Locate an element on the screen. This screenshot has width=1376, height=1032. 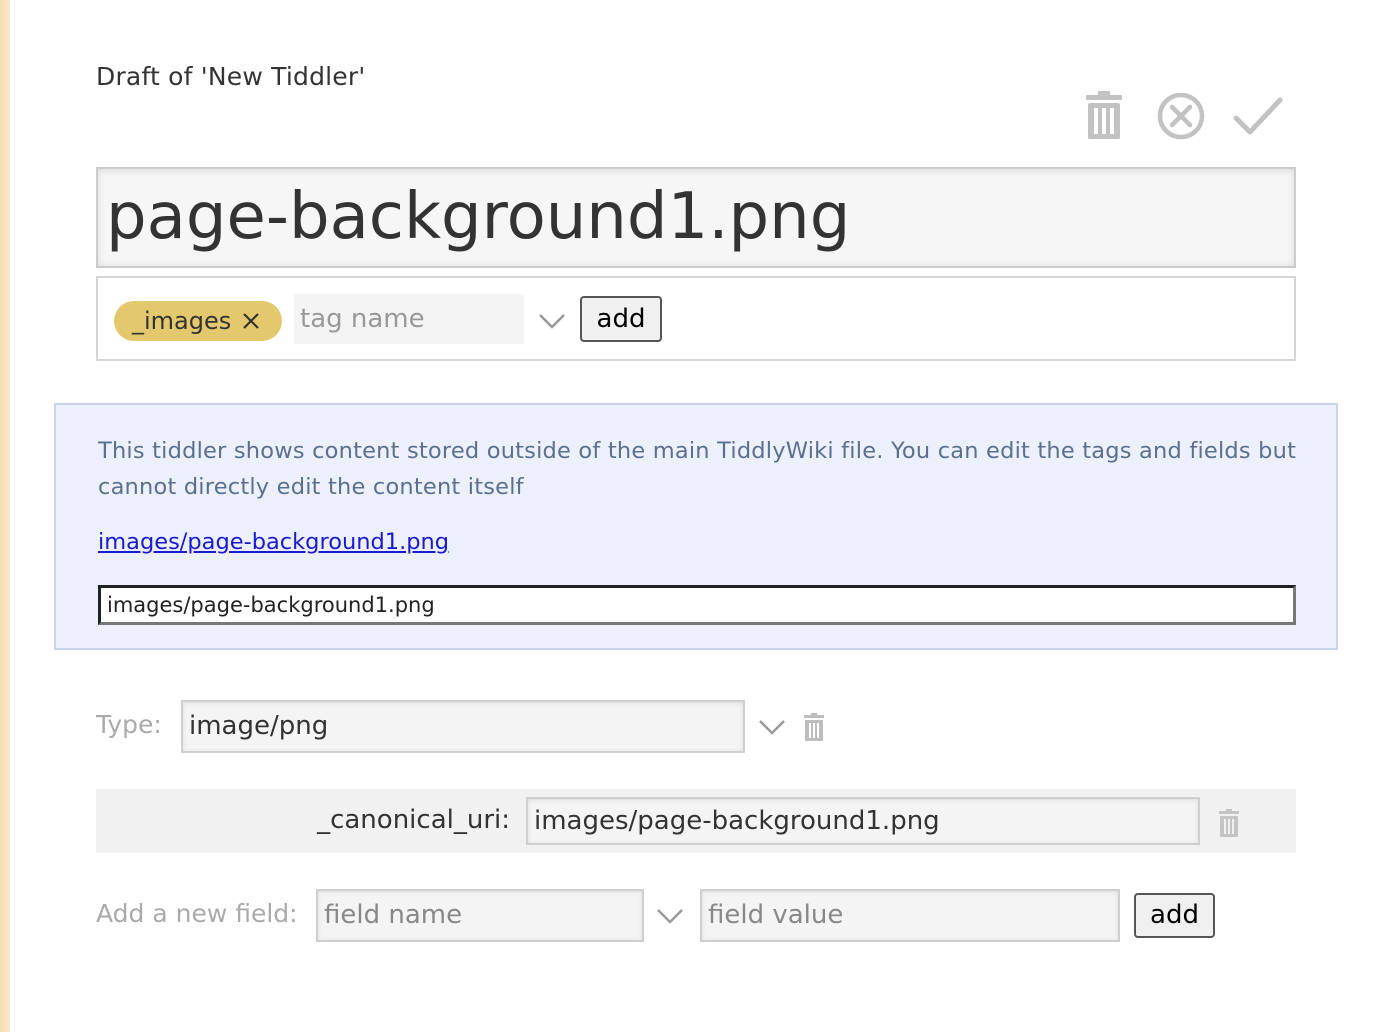
close-icon is located at coordinates (251, 321).